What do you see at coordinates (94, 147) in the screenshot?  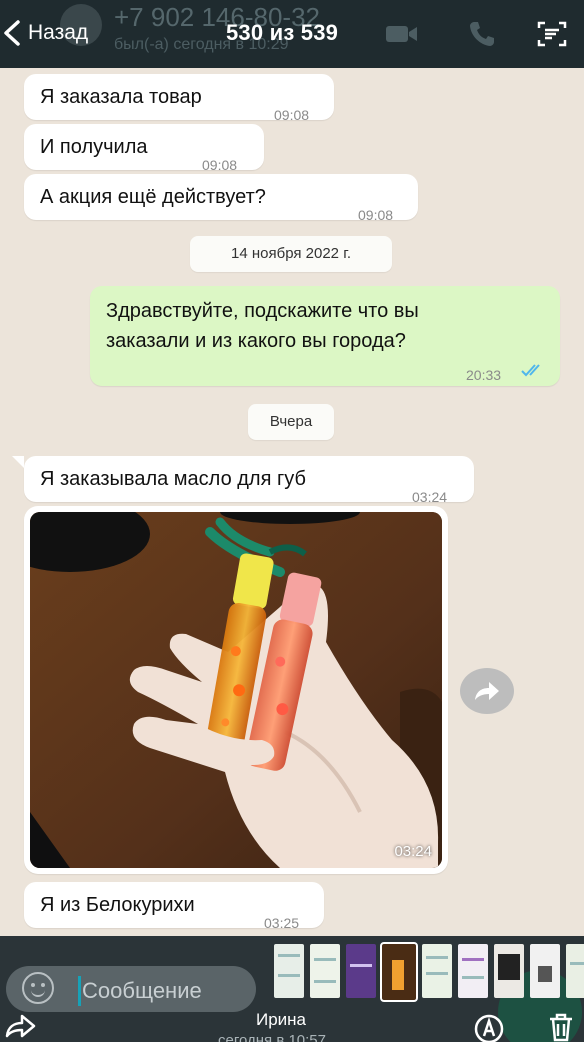 I see `message-text: И получила` at bounding box center [94, 147].